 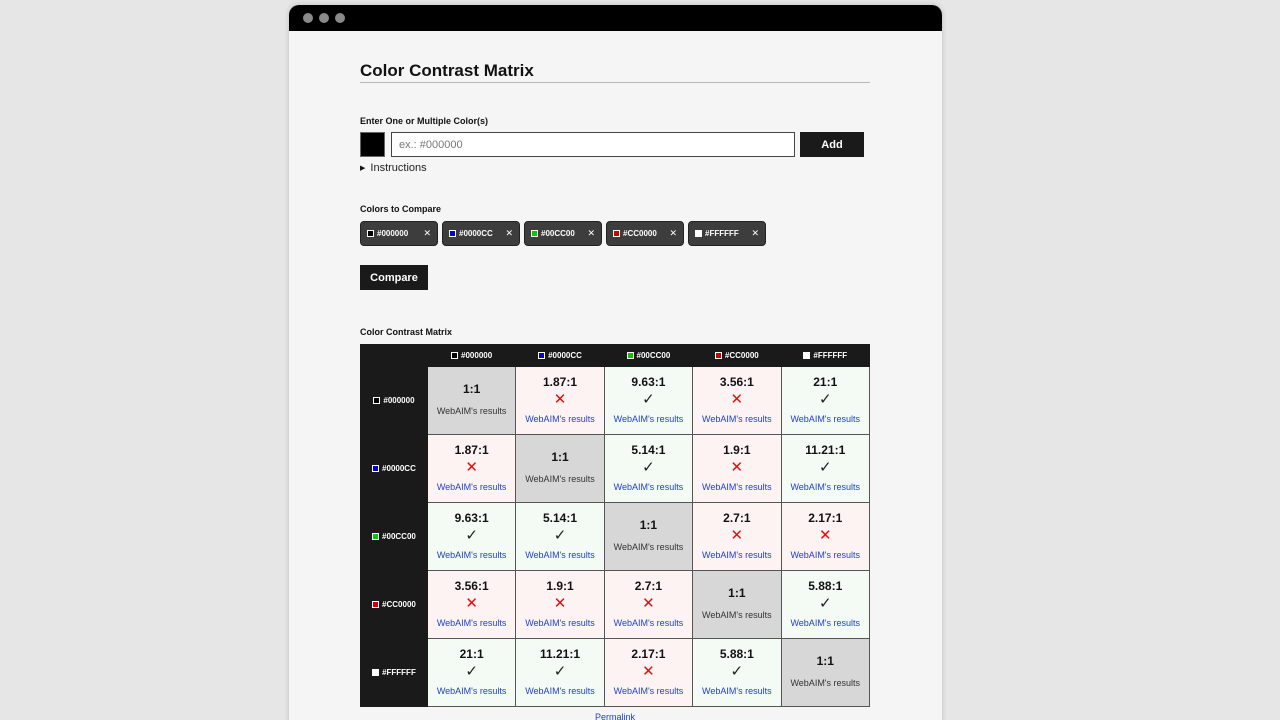 I want to click on colors-to-compare-label: Colors to Compare, so click(x=401, y=209).